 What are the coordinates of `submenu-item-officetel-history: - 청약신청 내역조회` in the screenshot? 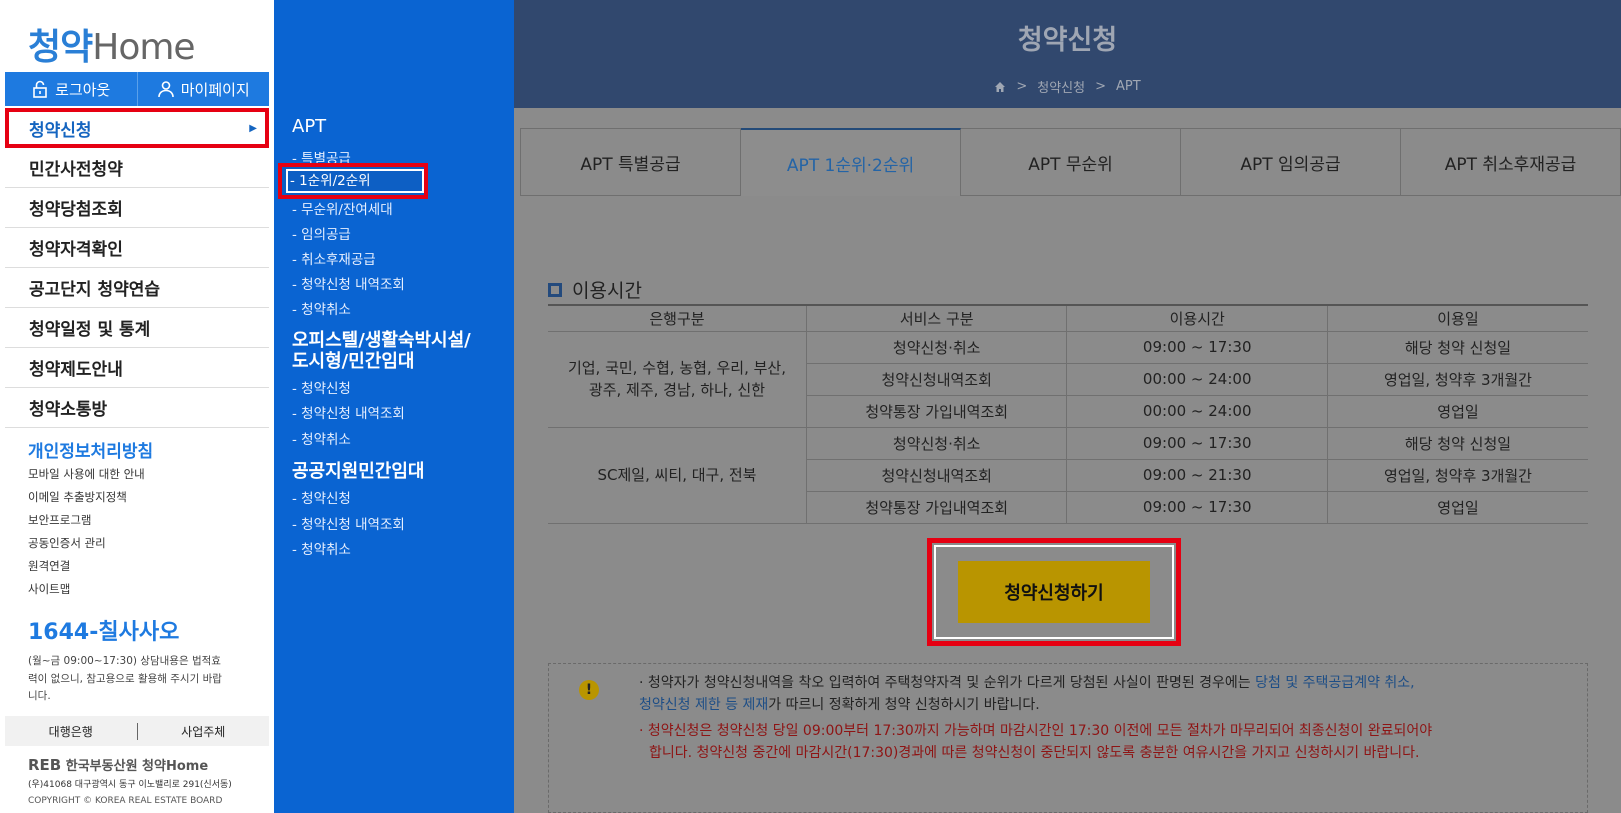 It's located at (348, 412).